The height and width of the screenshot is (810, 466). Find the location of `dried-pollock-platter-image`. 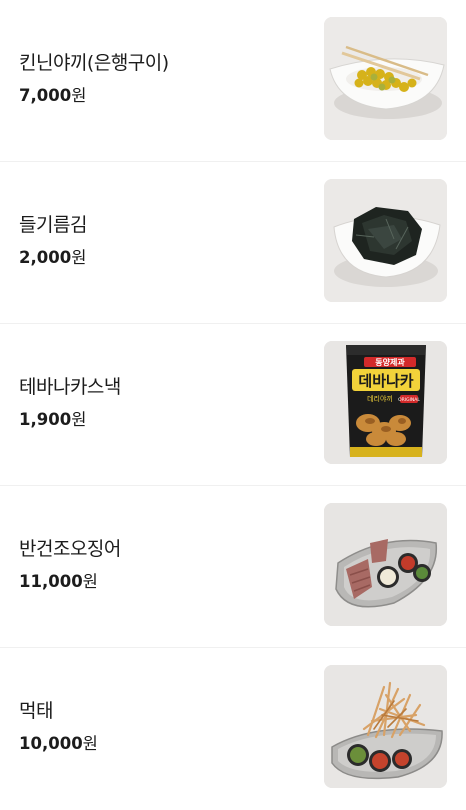

dried-pollock-platter-image is located at coordinates (385, 726).